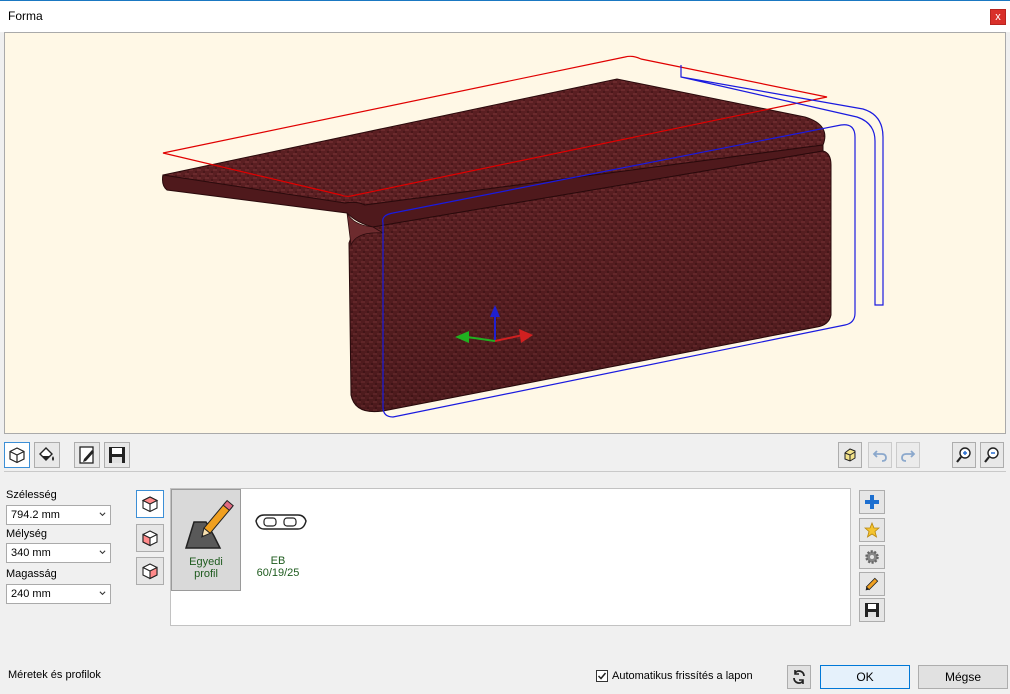 This screenshot has width=1010, height=694. I want to click on edit-button, so click(87, 455).